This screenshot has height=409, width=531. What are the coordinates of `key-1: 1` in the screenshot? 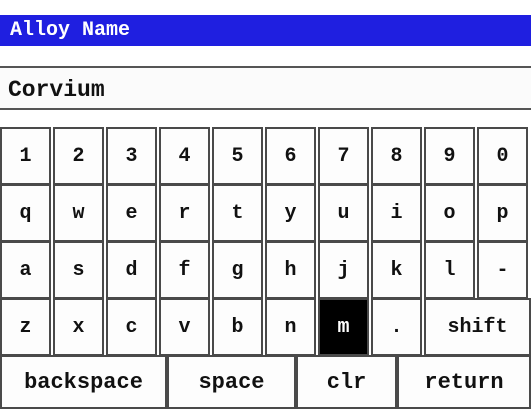 It's located at (25, 156).